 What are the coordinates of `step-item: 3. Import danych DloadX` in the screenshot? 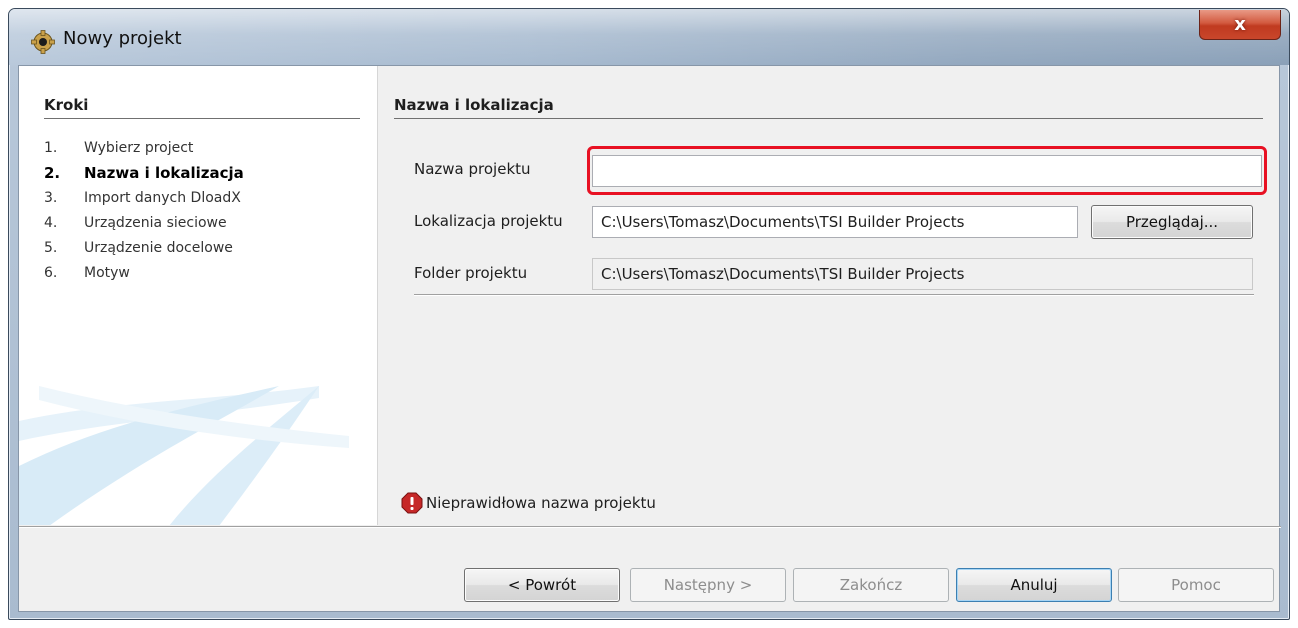 It's located at (142, 198).